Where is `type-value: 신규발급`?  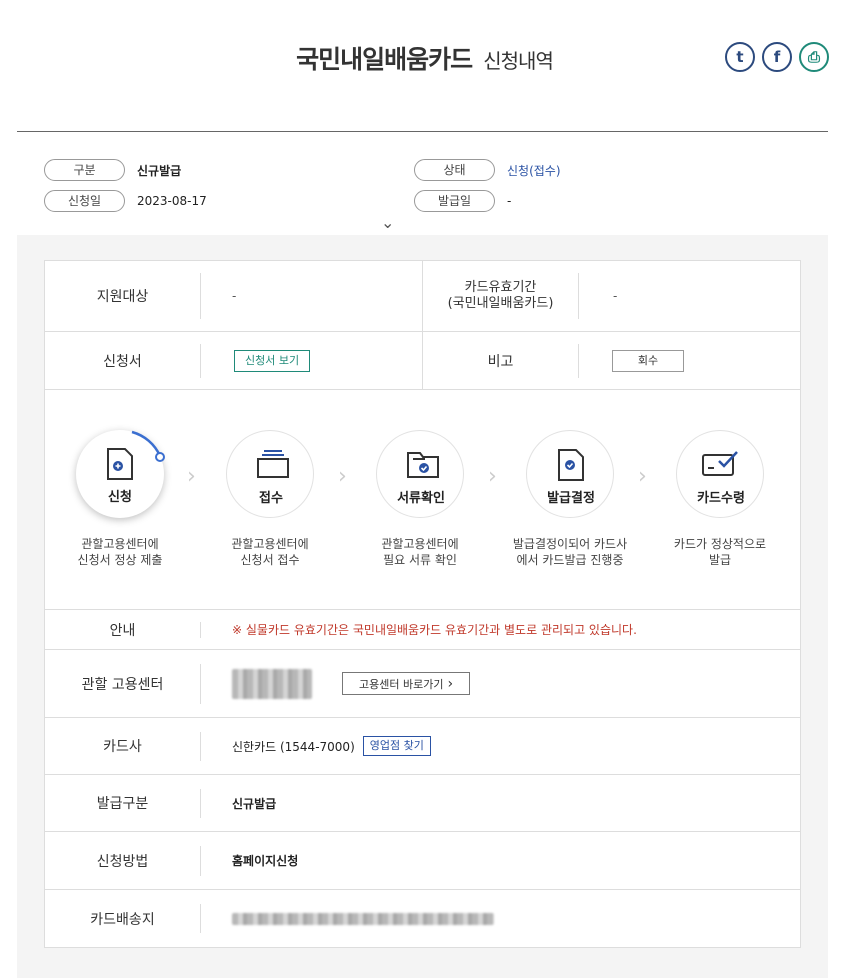 type-value: 신규발급 is located at coordinates (159, 170).